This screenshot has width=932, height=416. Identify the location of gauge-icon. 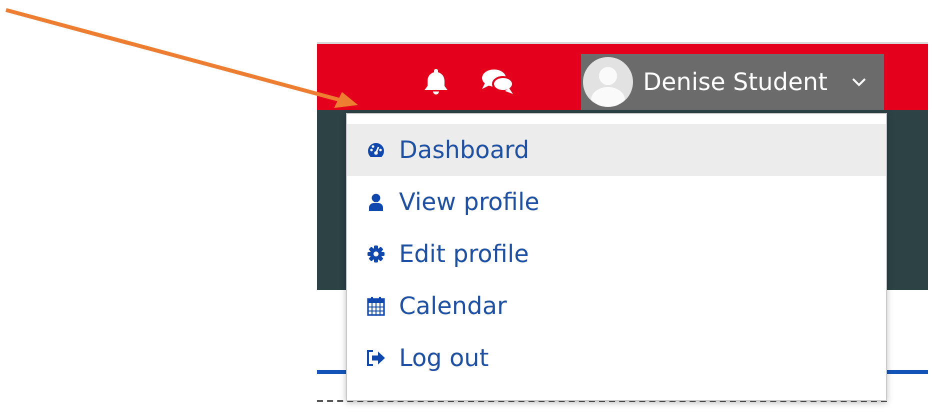
(376, 150).